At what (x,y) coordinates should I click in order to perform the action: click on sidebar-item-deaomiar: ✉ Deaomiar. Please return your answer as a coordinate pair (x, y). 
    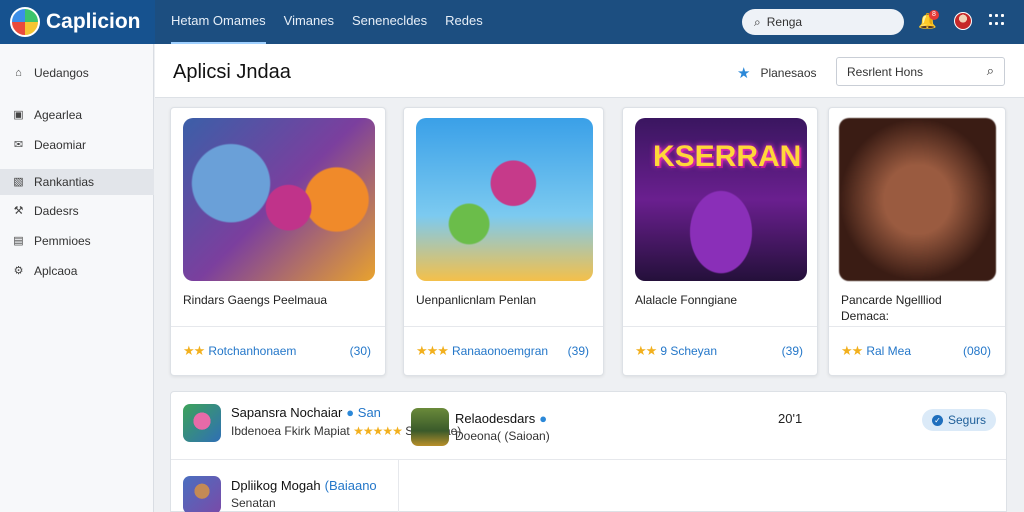
    Looking at the image, I should click on (77, 145).